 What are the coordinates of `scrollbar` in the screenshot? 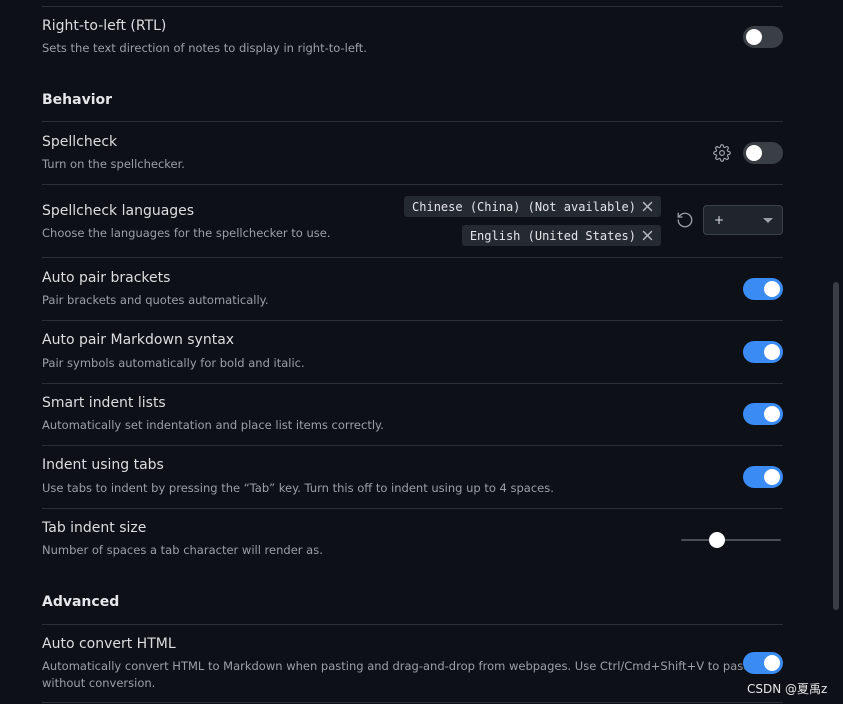 It's located at (836, 446).